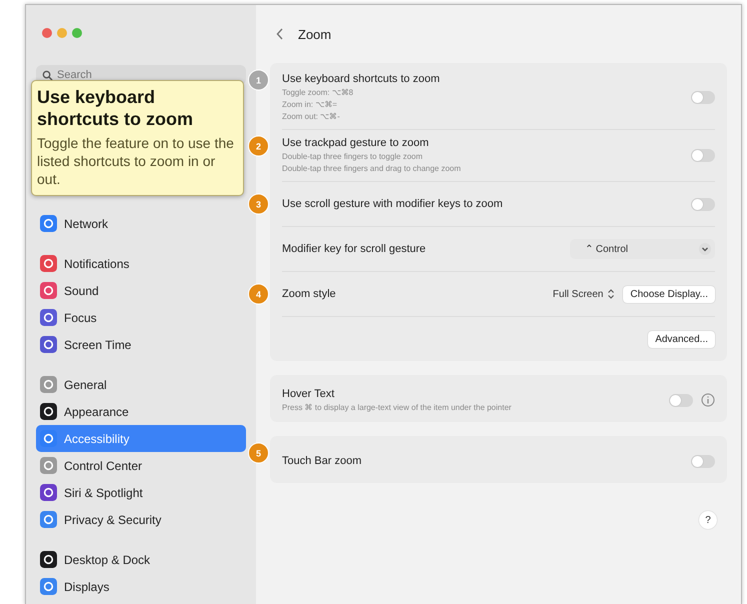  Describe the element at coordinates (356, 143) in the screenshot. I see `setting-label: Use trackpad gesture to zoom` at that location.